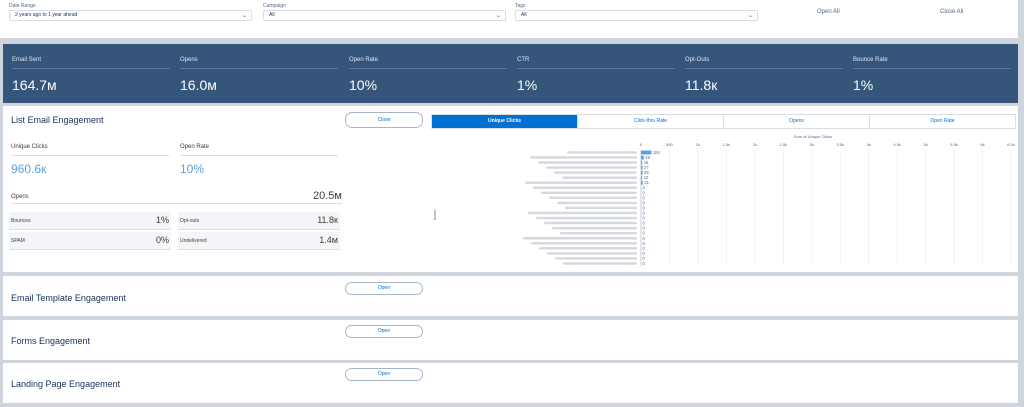  What do you see at coordinates (657, 152) in the screenshot?
I see `bar-value-label: 184` at bounding box center [657, 152].